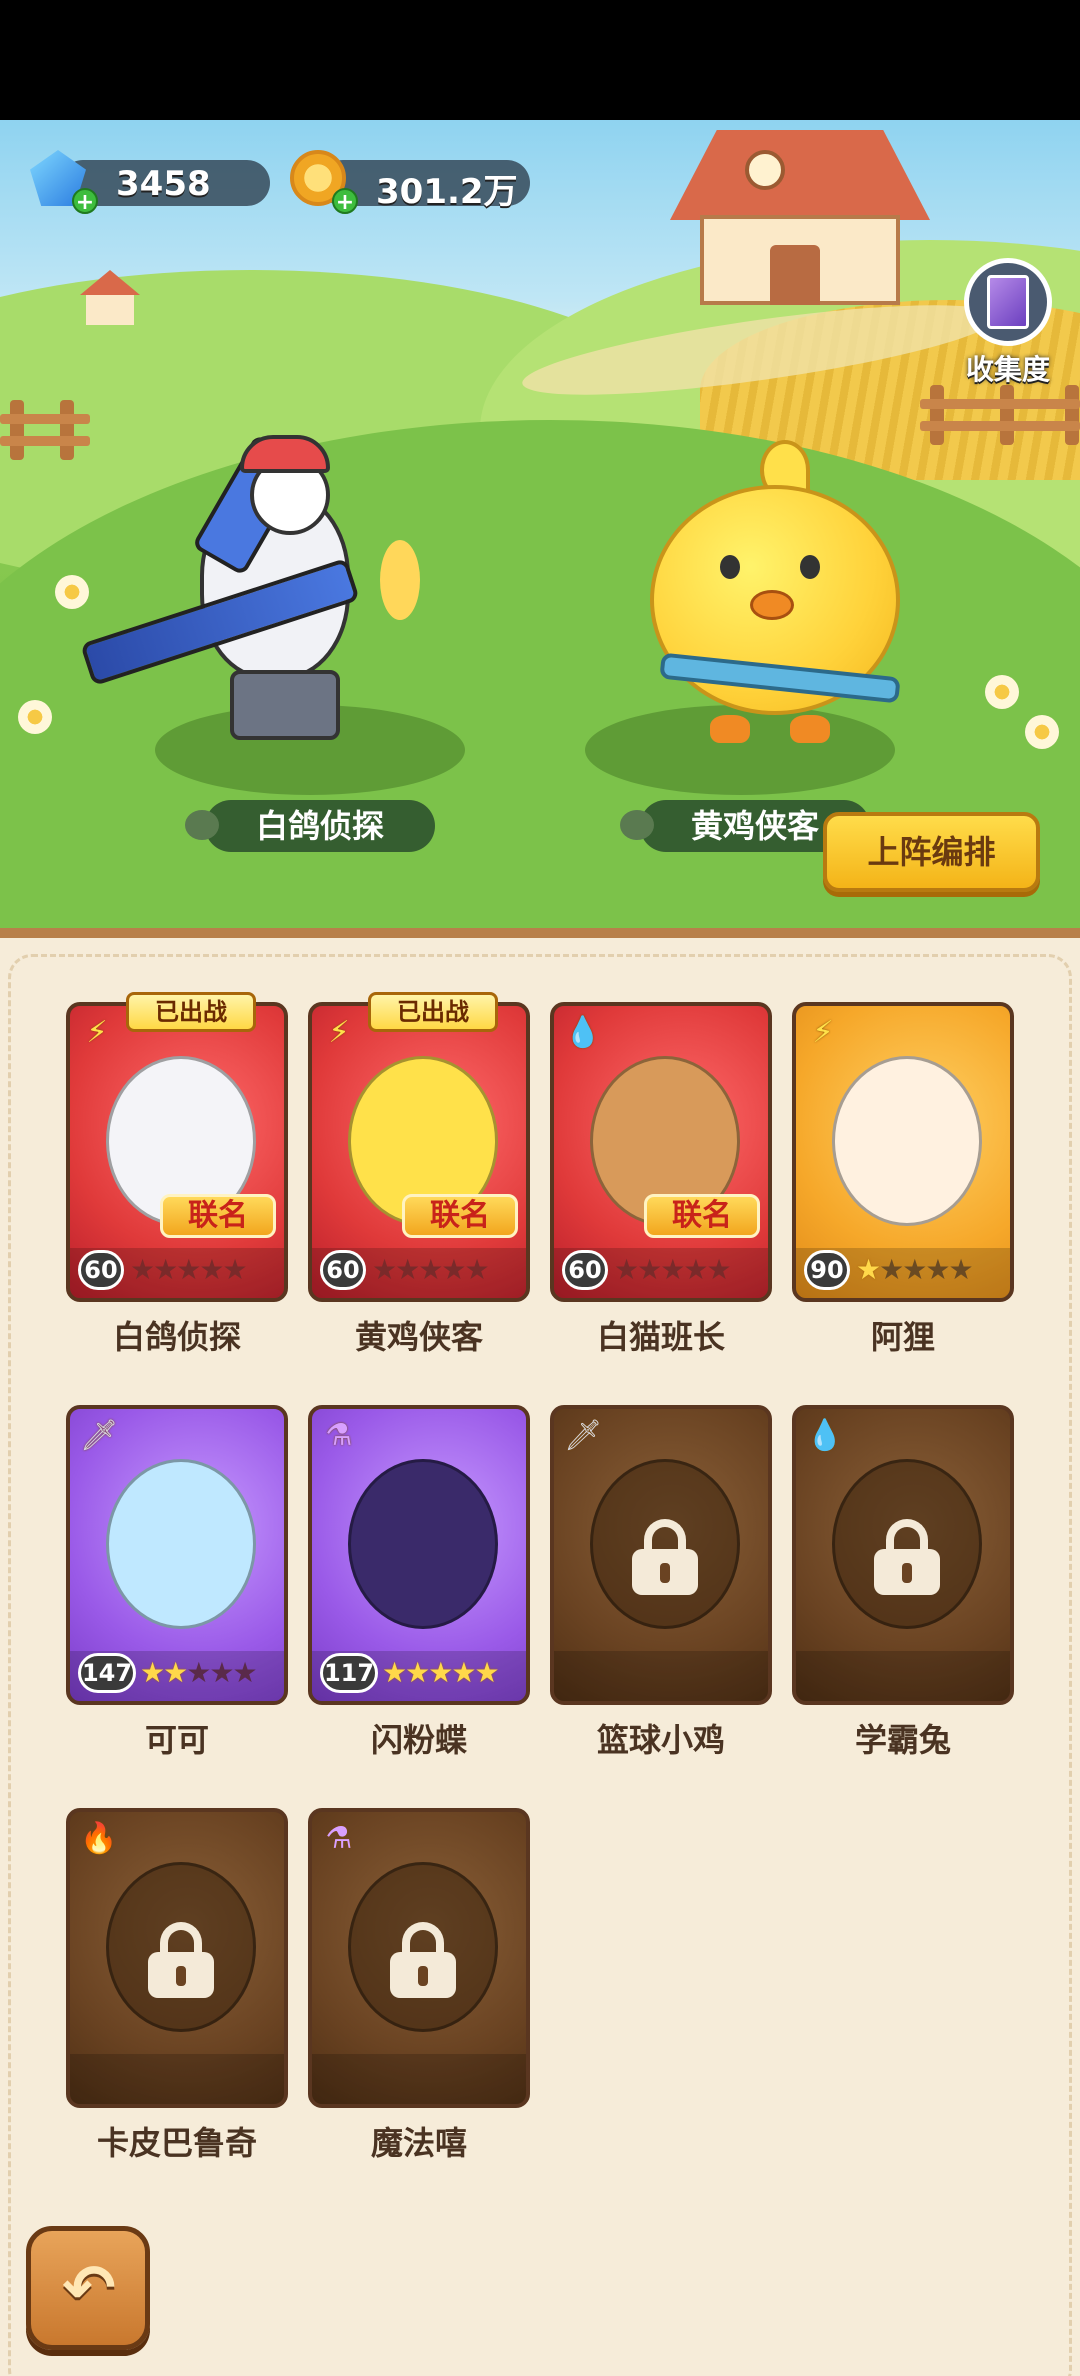 The height and width of the screenshot is (2376, 1080). Describe the element at coordinates (447, 192) in the screenshot. I see `coin-value: 301.2万` at that location.